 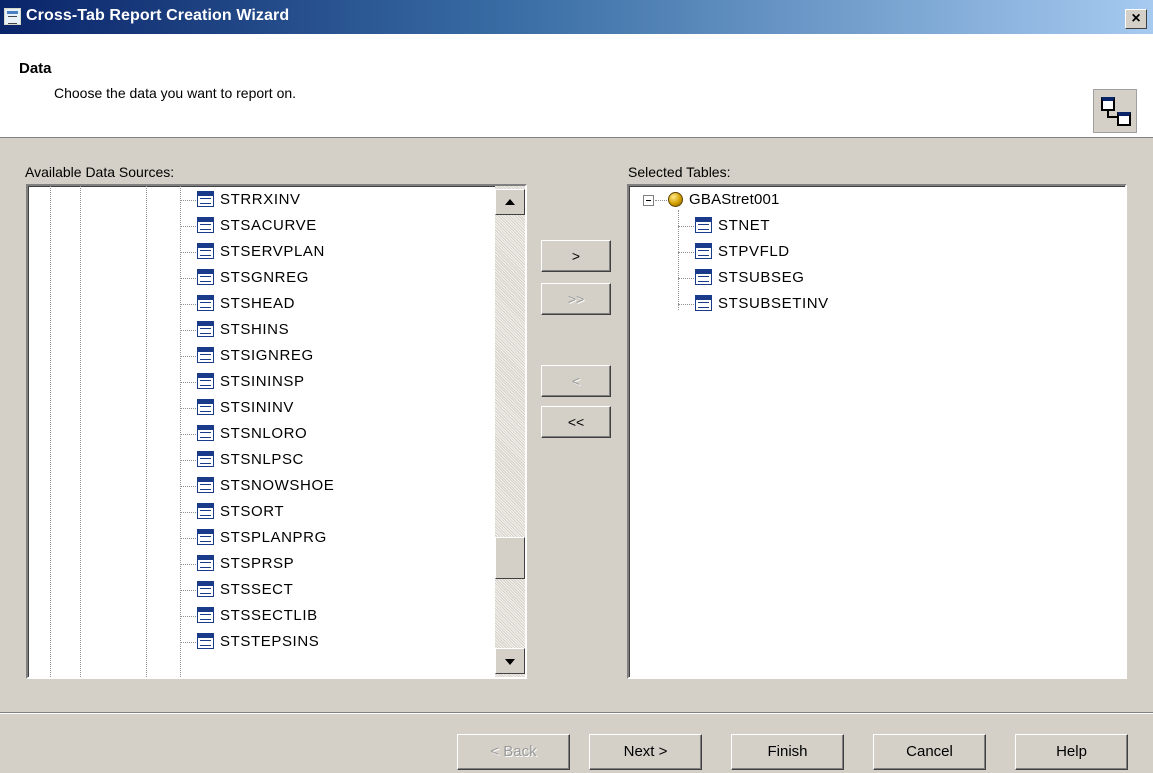 What do you see at coordinates (175, 93) in the screenshot?
I see `page-subtitle: Choose the data you want to report on.` at bounding box center [175, 93].